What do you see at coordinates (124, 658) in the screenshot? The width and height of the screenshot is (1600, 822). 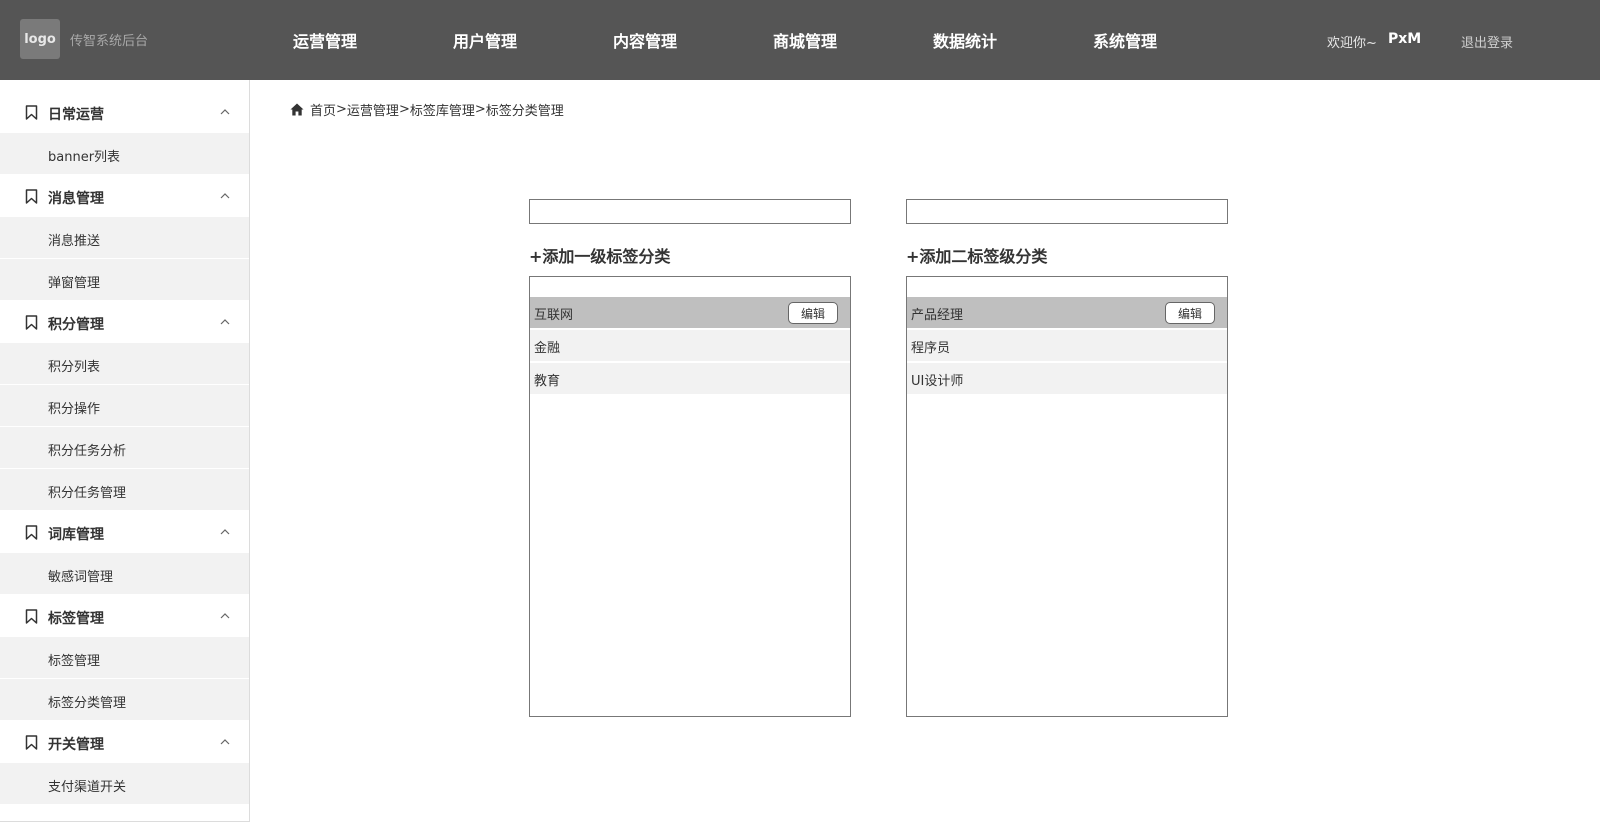 I see `sidebar-item-tag-management: 标签管理` at bounding box center [124, 658].